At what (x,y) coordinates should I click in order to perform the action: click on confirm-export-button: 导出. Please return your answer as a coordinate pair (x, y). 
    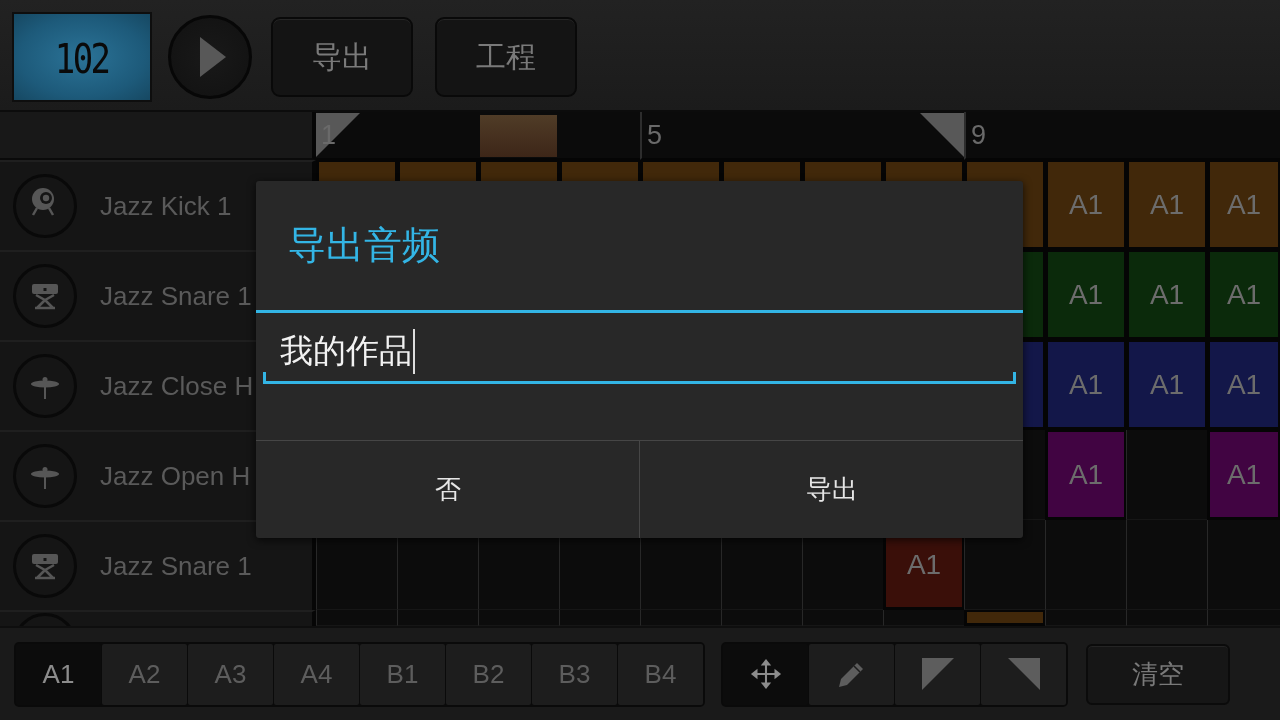
    Looking at the image, I should click on (831, 489).